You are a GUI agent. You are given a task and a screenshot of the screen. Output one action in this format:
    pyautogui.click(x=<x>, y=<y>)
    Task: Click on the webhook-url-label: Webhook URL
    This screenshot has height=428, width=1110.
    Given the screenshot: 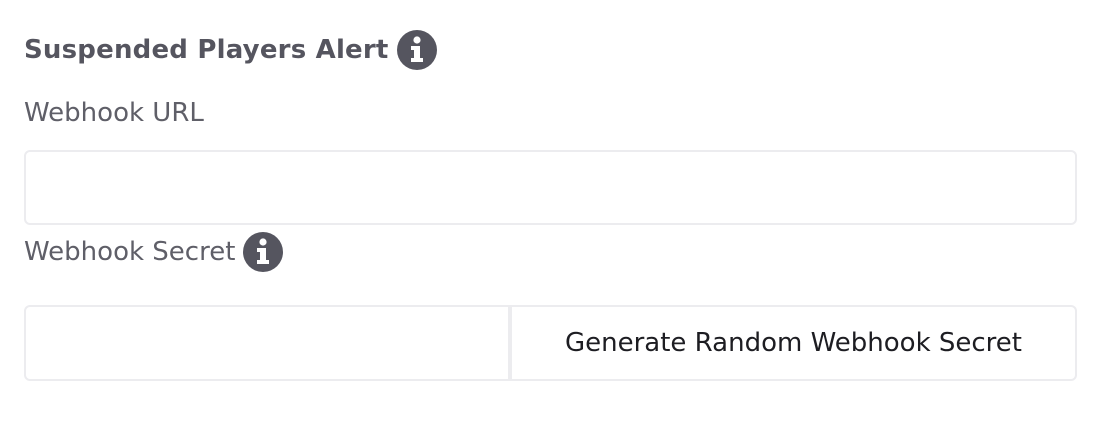 What is the action you would take?
    pyautogui.click(x=114, y=113)
    